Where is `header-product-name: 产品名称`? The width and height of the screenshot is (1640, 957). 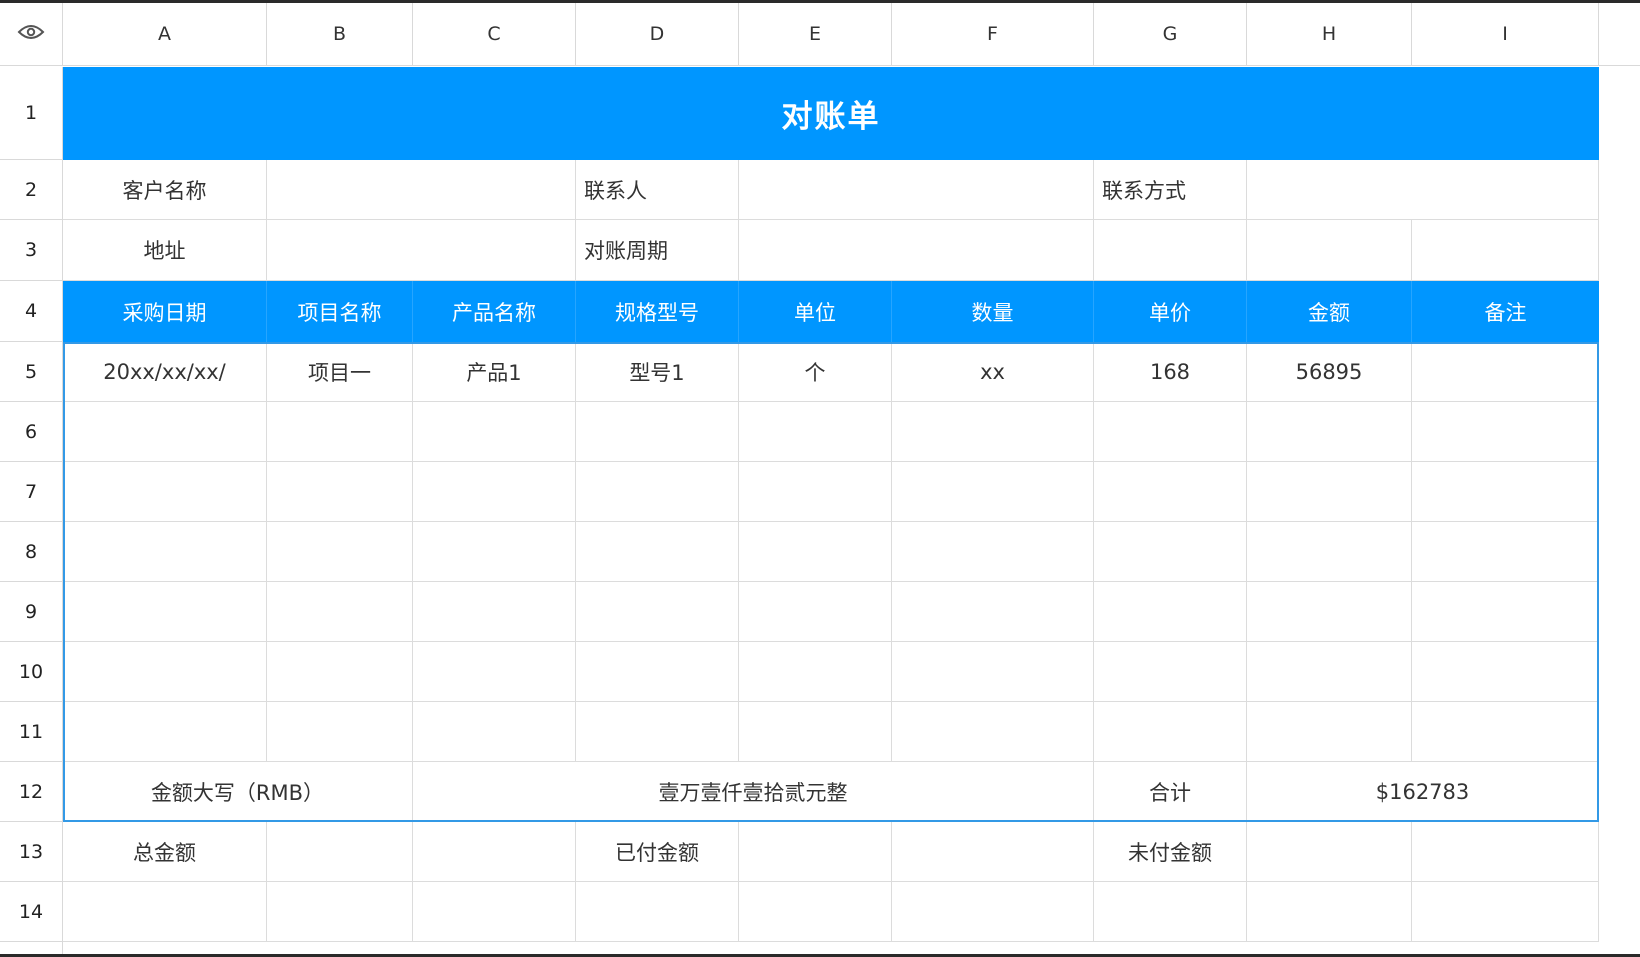
header-product-name: 产品名称 is located at coordinates (494, 311).